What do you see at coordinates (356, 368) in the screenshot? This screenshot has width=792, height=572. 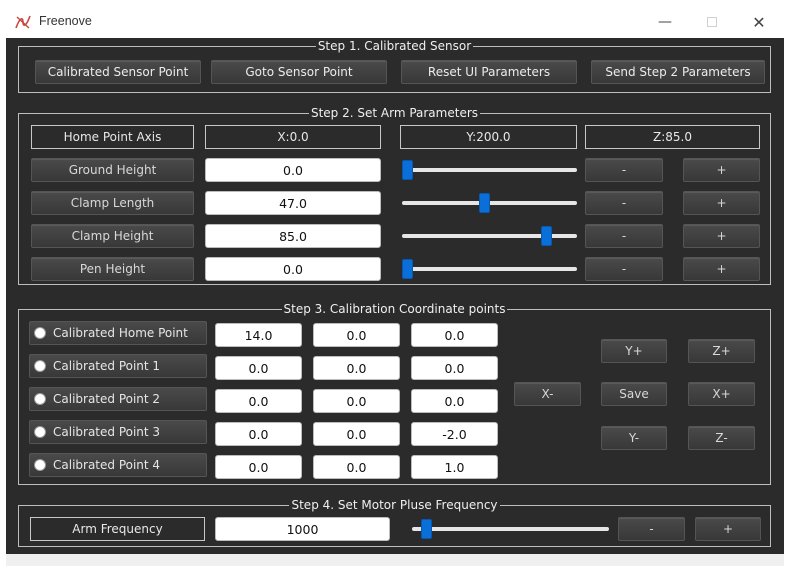 I see `point-1-y-input: 0.0` at bounding box center [356, 368].